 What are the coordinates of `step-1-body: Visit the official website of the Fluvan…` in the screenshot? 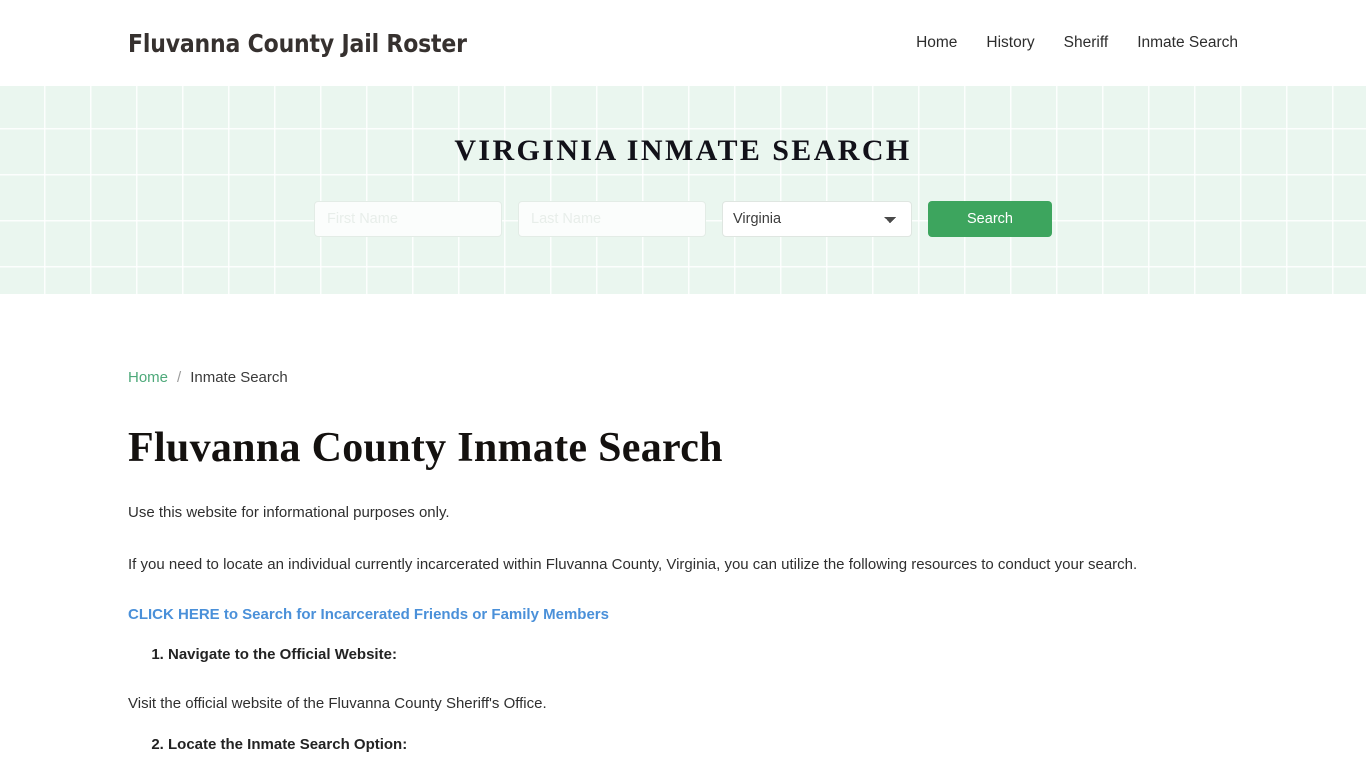 It's located at (337, 703).